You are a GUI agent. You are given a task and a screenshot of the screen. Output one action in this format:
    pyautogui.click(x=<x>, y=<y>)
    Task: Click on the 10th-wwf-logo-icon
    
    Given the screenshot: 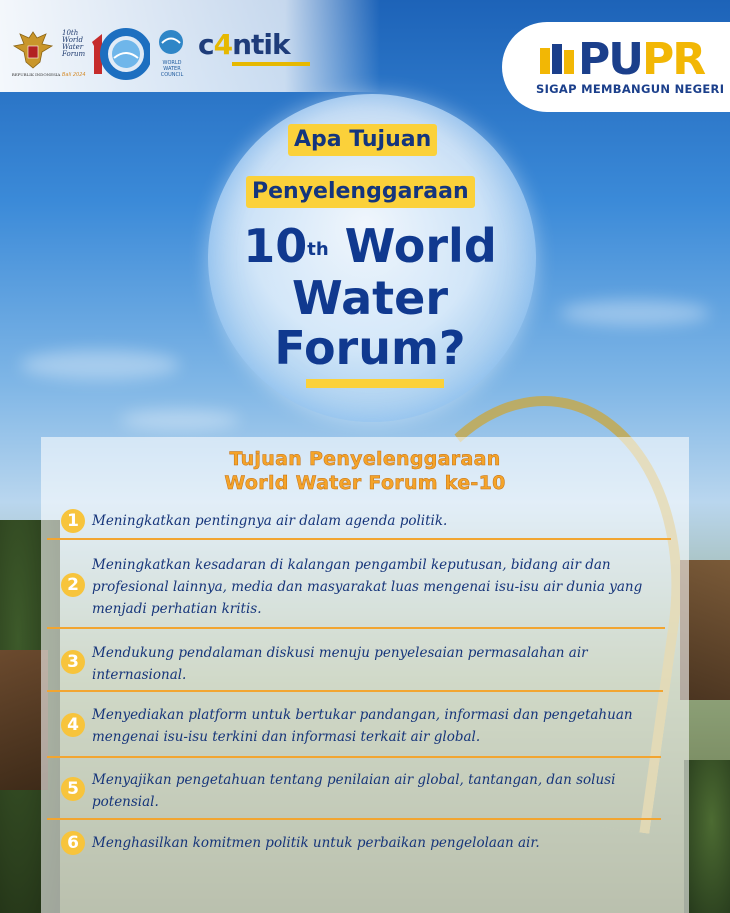 What is the action you would take?
    pyautogui.click(x=121, y=54)
    